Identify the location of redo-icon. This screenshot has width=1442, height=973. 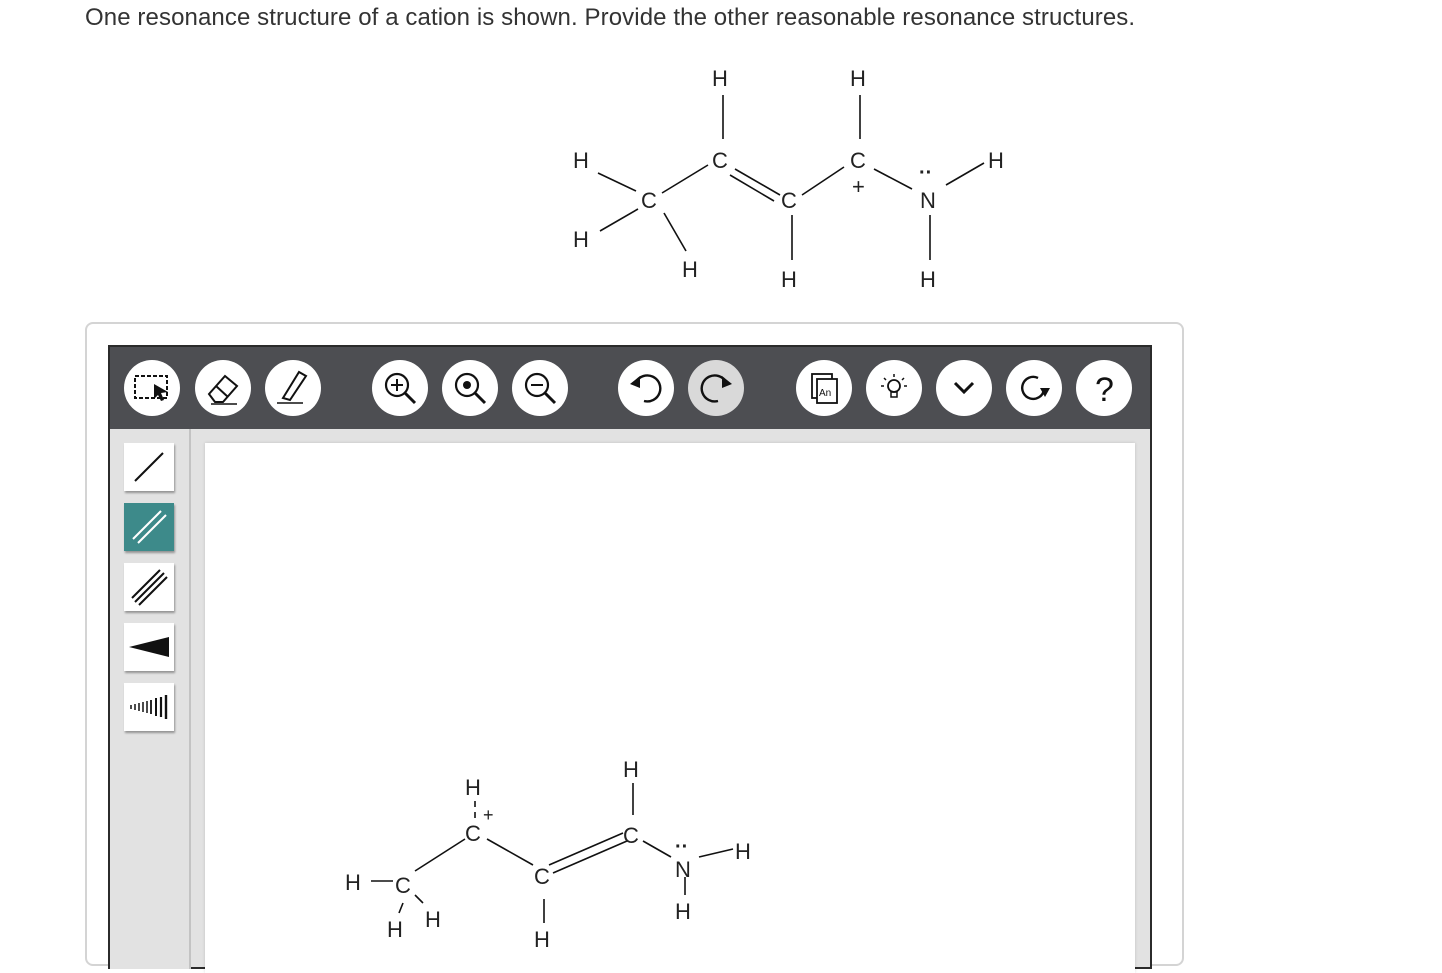
(716, 388).